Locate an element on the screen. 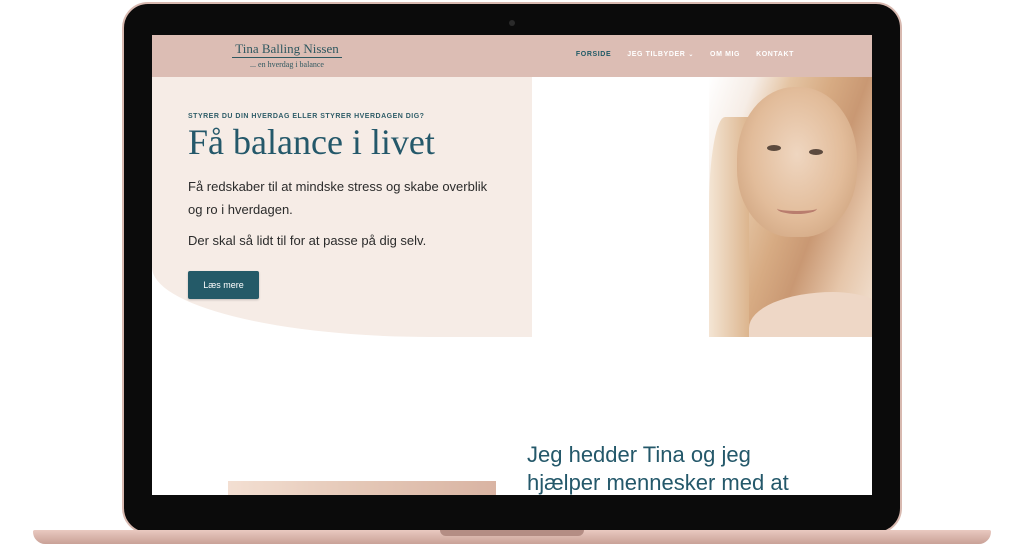 The width and height of the screenshot is (1024, 549). nav-item-label: JEG TILBYDER is located at coordinates (656, 54).